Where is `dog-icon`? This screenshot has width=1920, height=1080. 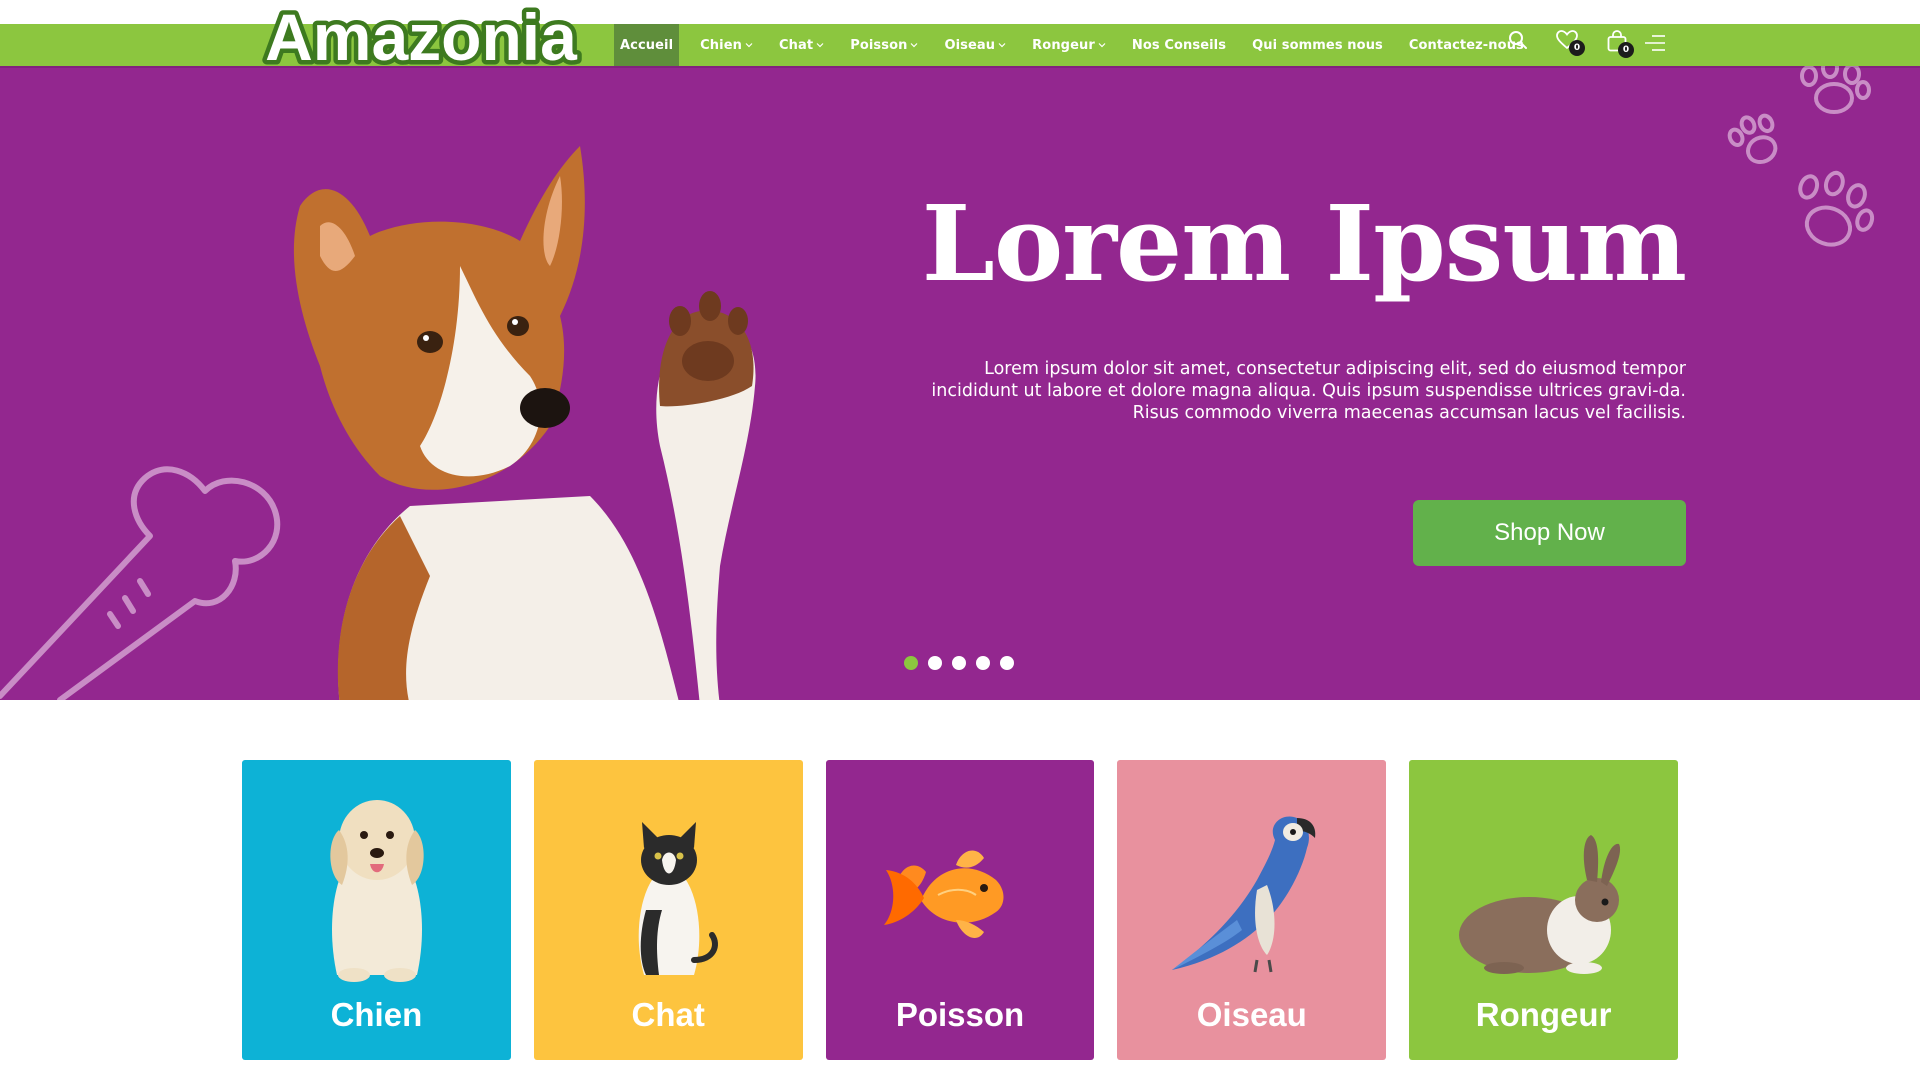 dog-icon is located at coordinates (376, 875).